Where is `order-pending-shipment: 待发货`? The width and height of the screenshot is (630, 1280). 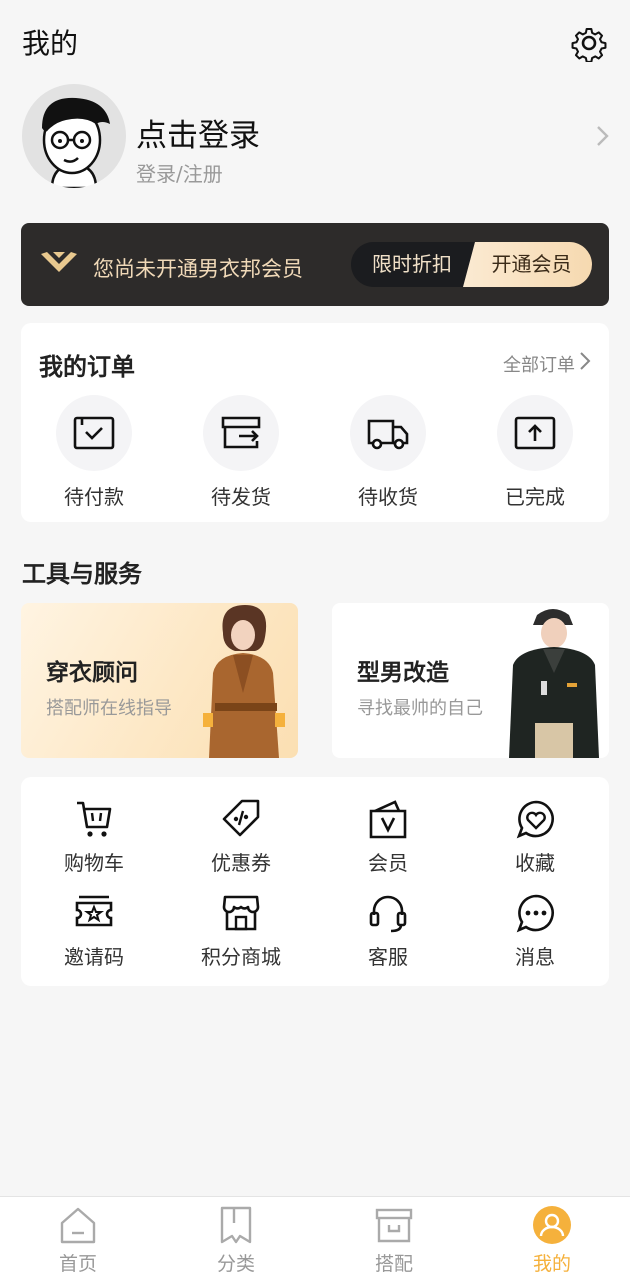
order-pending-shipment: 待发货 is located at coordinates (241, 452).